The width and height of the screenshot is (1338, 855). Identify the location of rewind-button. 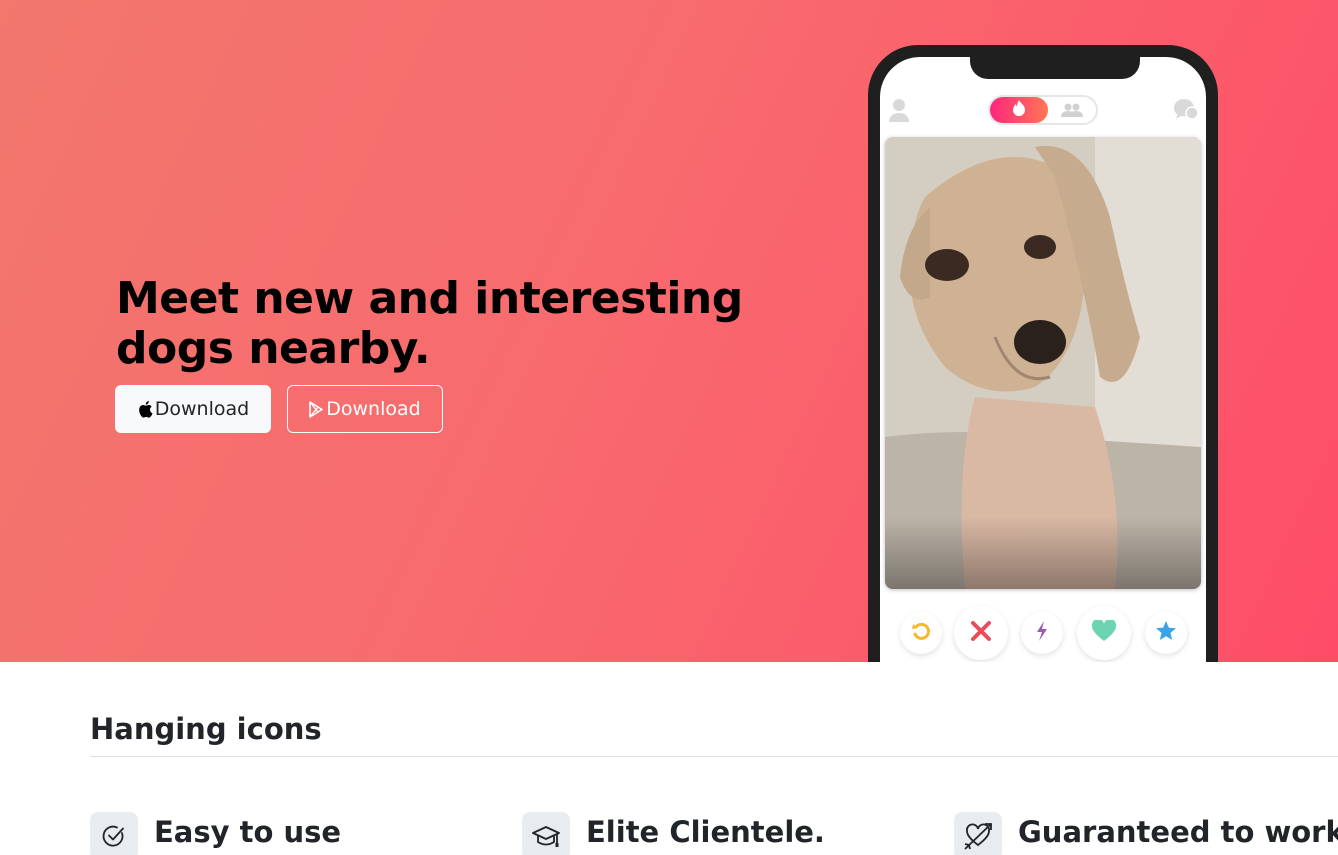
(921, 633).